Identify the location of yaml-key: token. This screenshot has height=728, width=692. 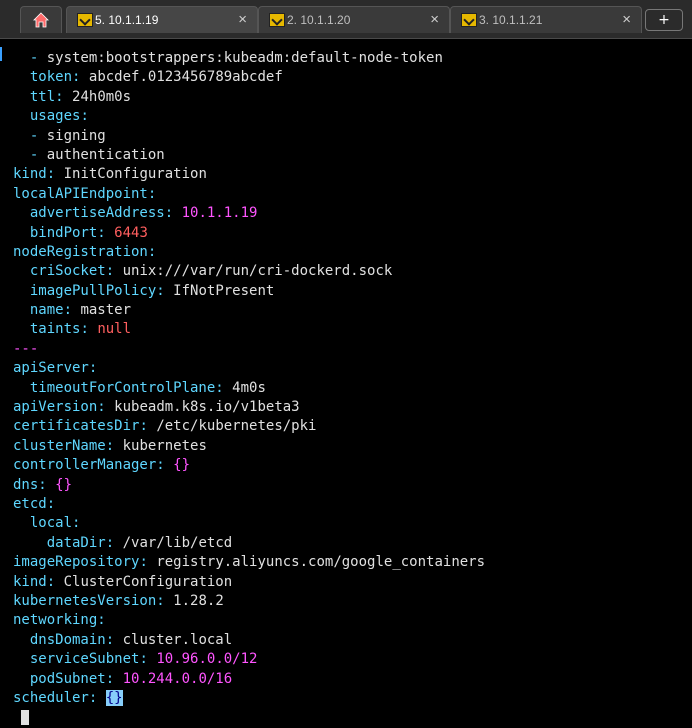
(51, 77).